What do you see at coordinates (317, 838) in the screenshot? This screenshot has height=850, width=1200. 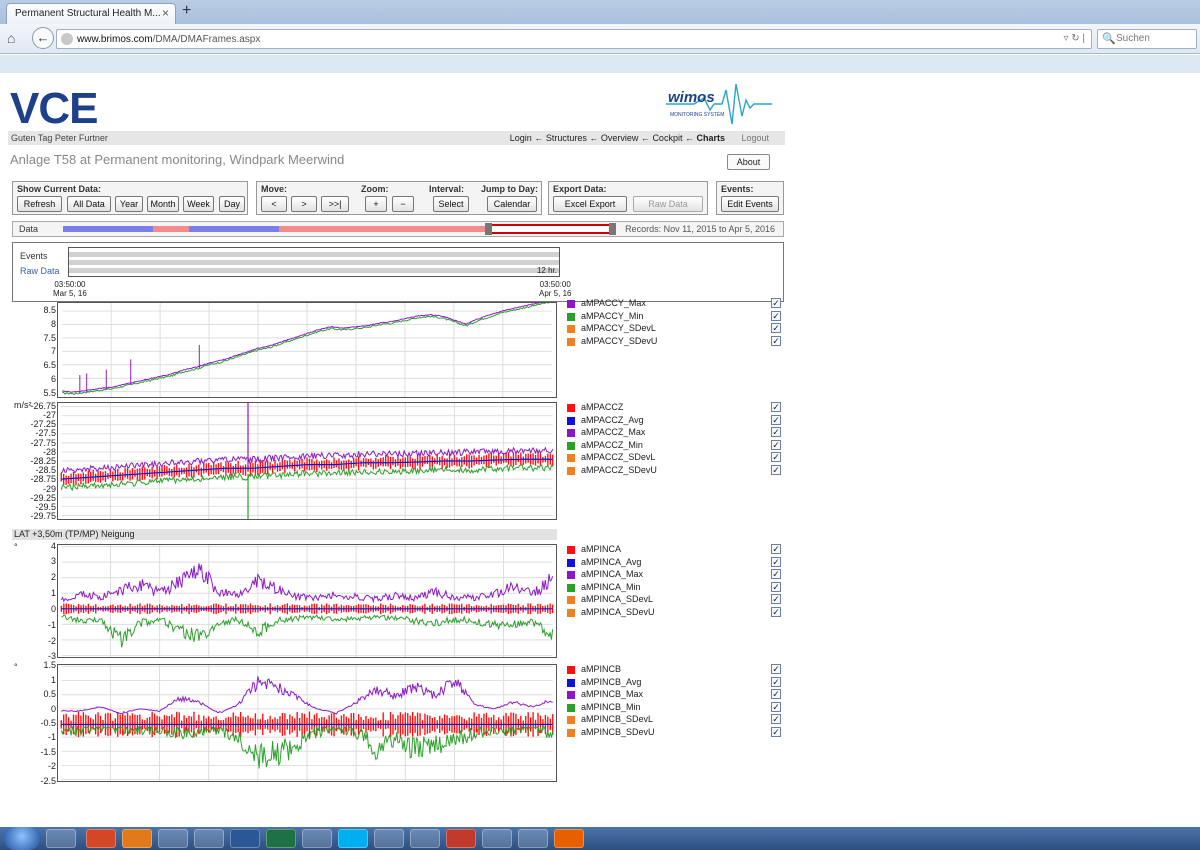 I see `network-icon` at bounding box center [317, 838].